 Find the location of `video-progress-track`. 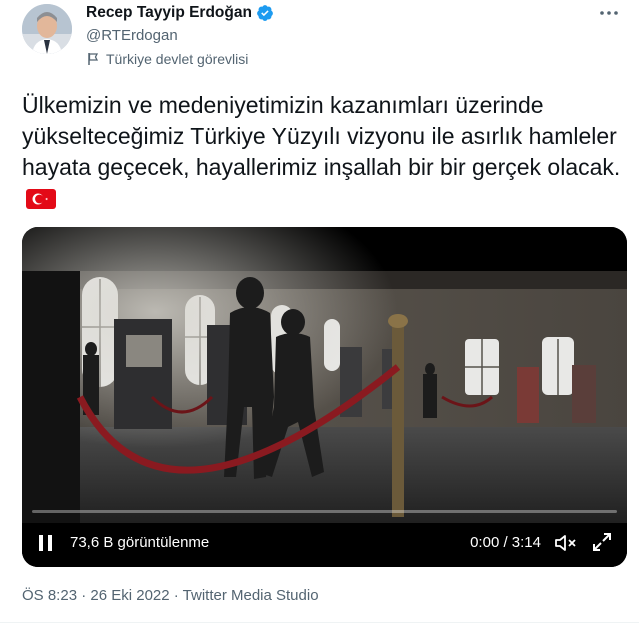

video-progress-track is located at coordinates (324, 511).